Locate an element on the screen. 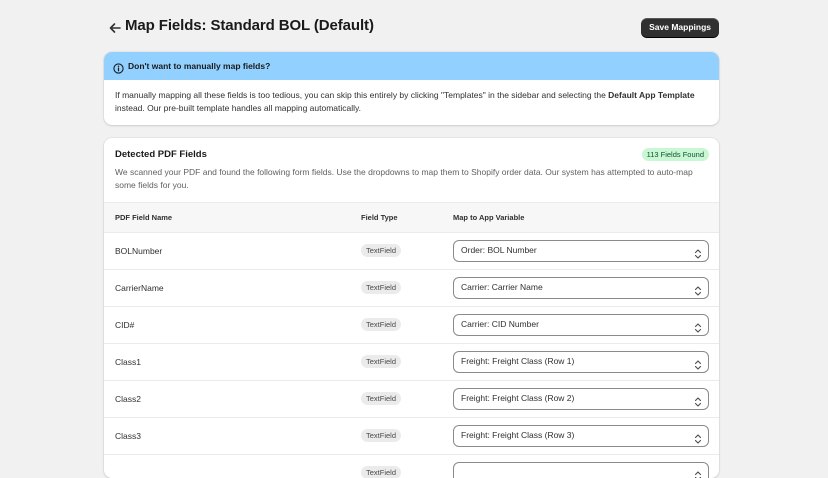 Image resolution: width=828 pixels, height=478 pixels. arrow-left-icon is located at coordinates (115, 28).